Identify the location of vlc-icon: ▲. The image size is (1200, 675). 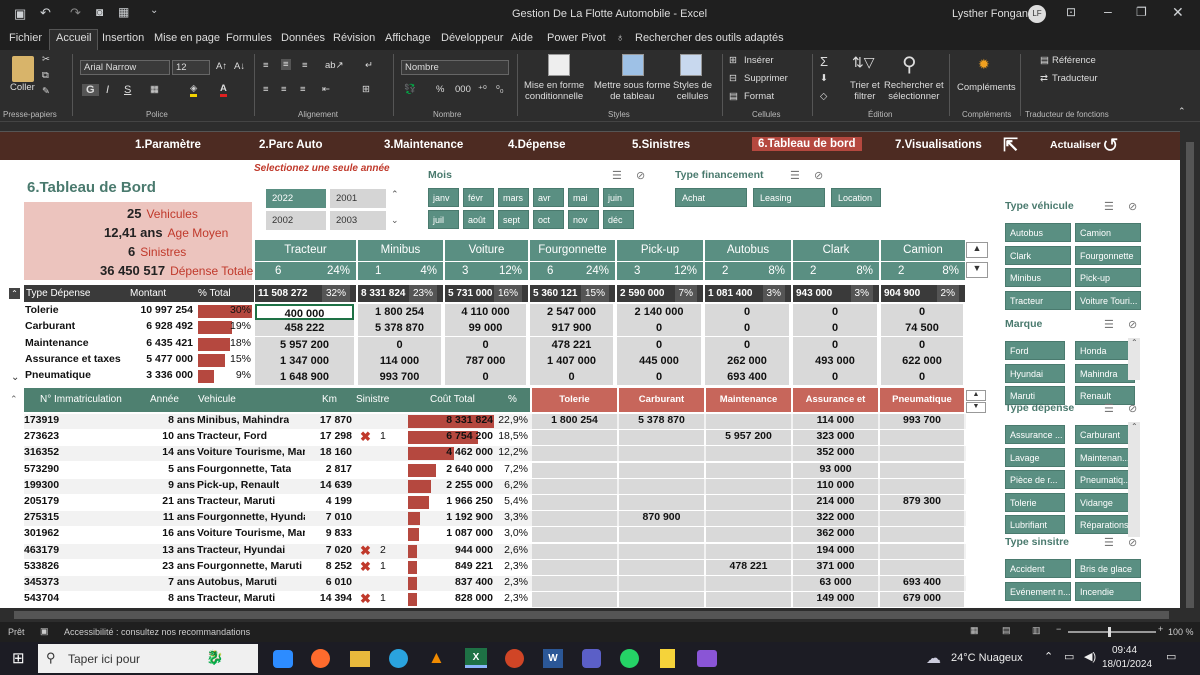
(436, 658).